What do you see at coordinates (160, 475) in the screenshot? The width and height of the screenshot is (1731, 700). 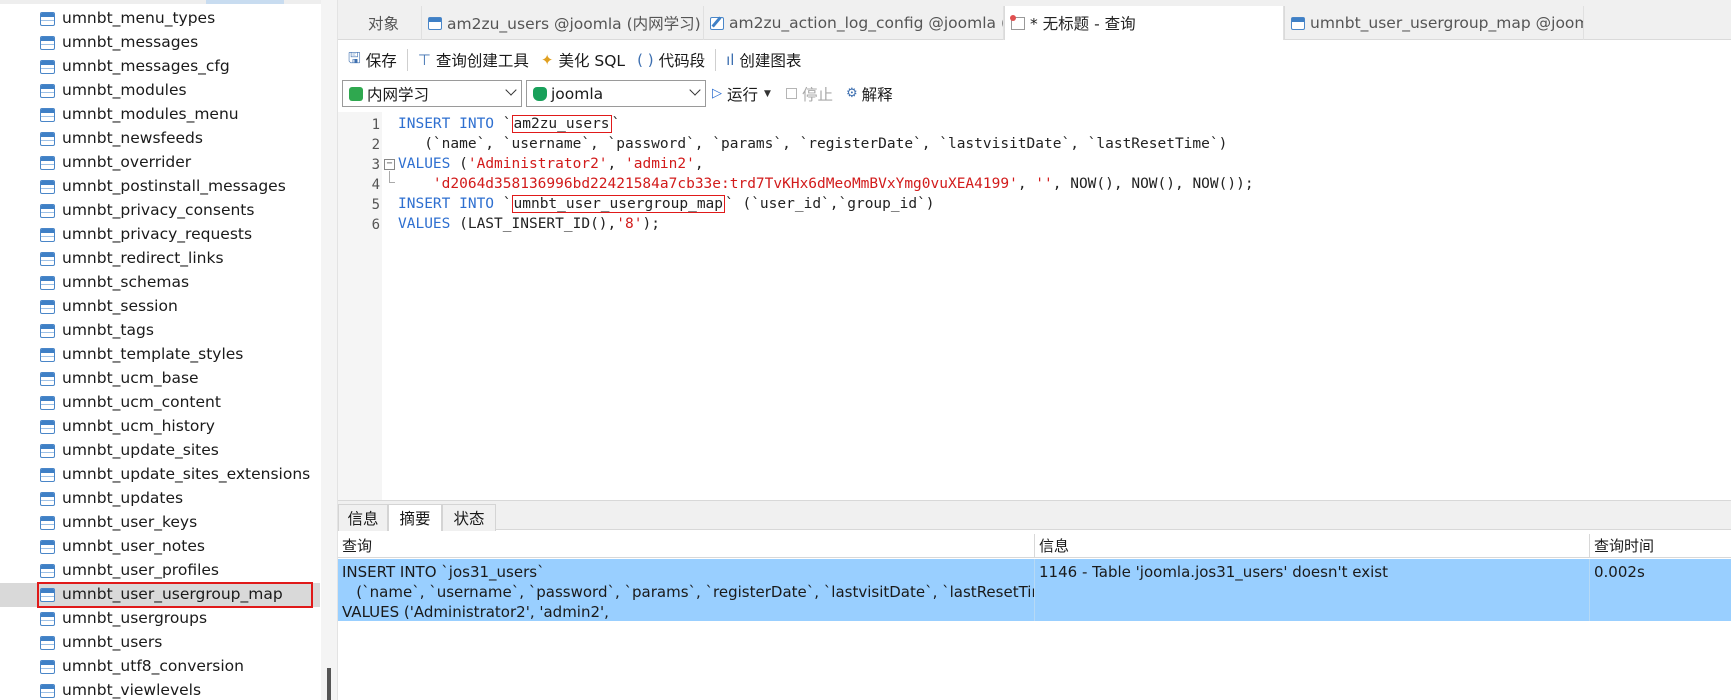 I see `tree-item: umnbt_update_sites_extensions` at bounding box center [160, 475].